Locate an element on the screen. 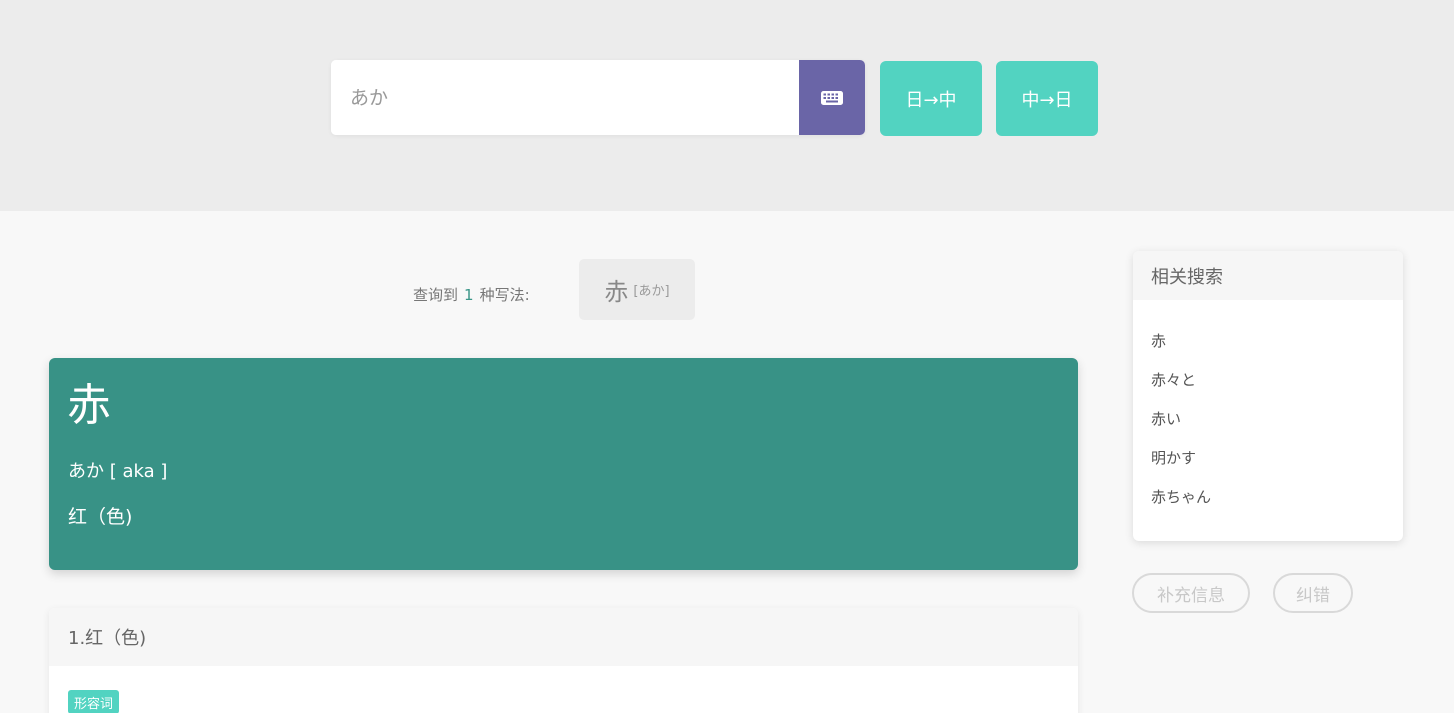 The width and height of the screenshot is (1454, 713). keyboard-icon is located at coordinates (832, 97).